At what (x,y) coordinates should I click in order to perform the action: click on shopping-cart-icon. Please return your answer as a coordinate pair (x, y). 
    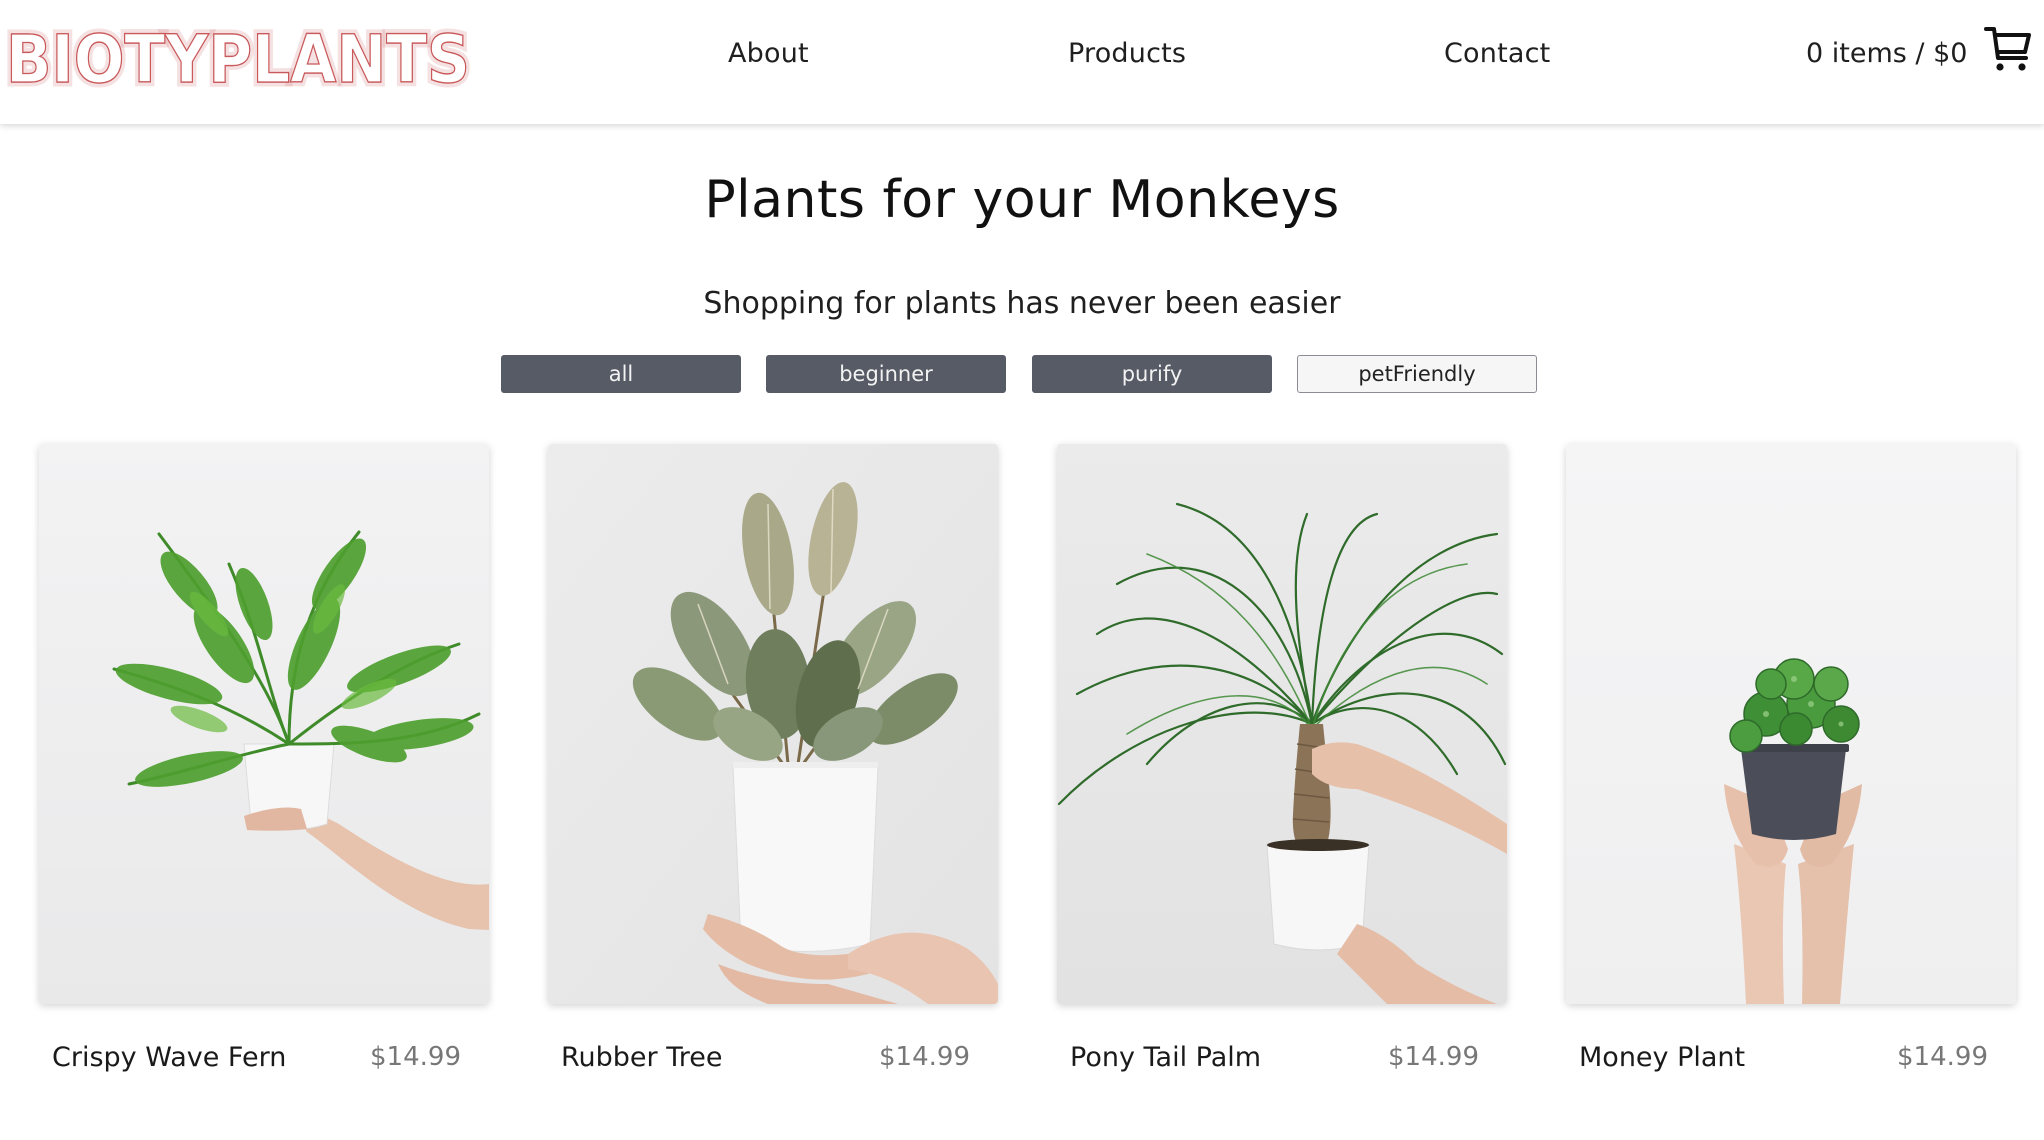
    Looking at the image, I should click on (2008, 49).